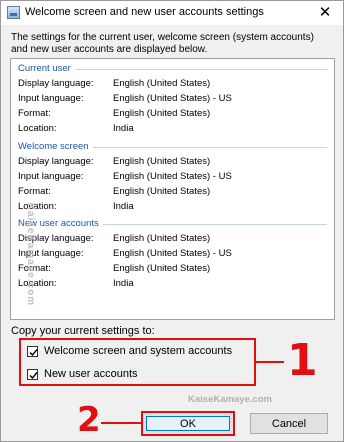 Image resolution: width=344 pixels, height=442 pixels. Describe the element at coordinates (302, 360) in the screenshot. I see `callout-number-1: 1` at that location.